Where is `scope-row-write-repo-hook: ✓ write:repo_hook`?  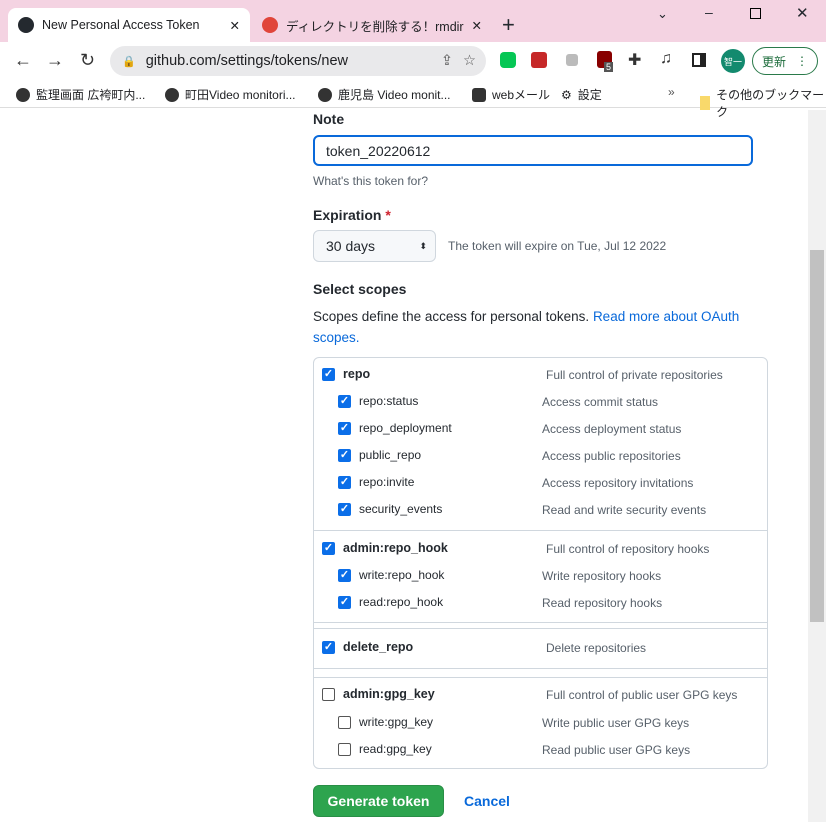 scope-row-write-repo-hook: ✓ write:repo_hook is located at coordinates (391, 575).